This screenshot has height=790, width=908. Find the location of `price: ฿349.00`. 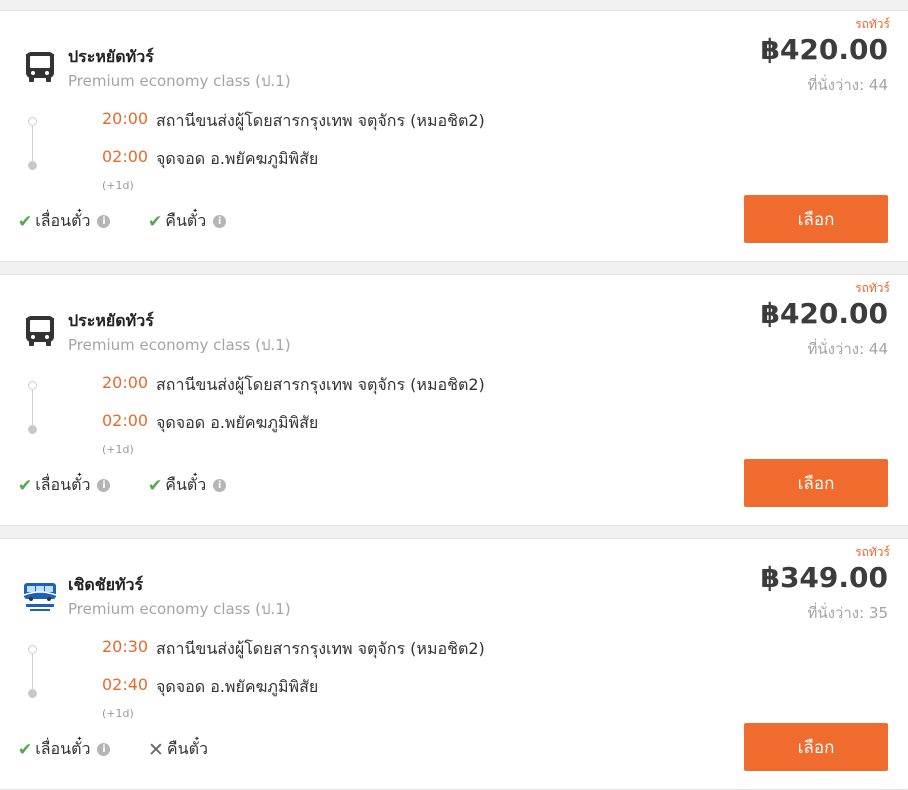

price: ฿349.00 is located at coordinates (824, 577).